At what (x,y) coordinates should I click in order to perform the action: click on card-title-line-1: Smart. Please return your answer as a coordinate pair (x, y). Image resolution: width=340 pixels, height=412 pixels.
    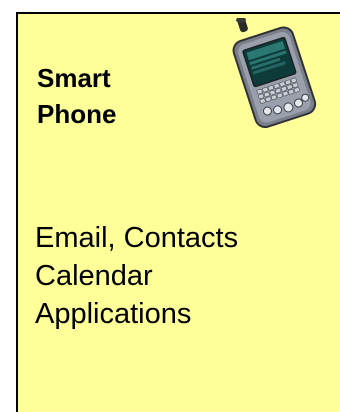
    Looking at the image, I should click on (74, 78).